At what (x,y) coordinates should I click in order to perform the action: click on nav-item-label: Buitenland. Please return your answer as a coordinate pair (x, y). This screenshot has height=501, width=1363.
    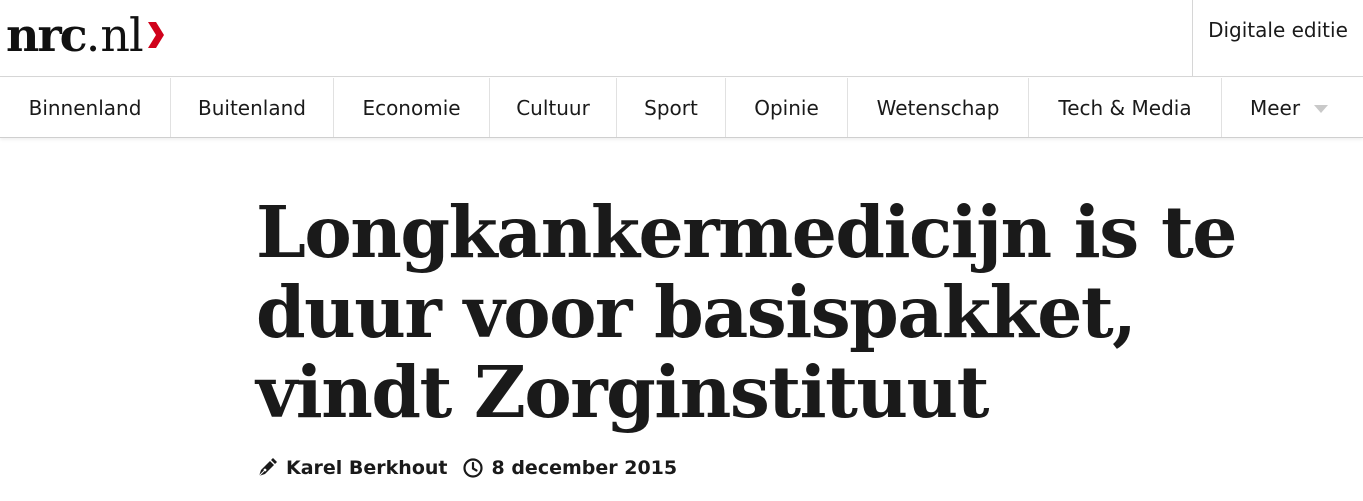
    Looking at the image, I should click on (252, 107).